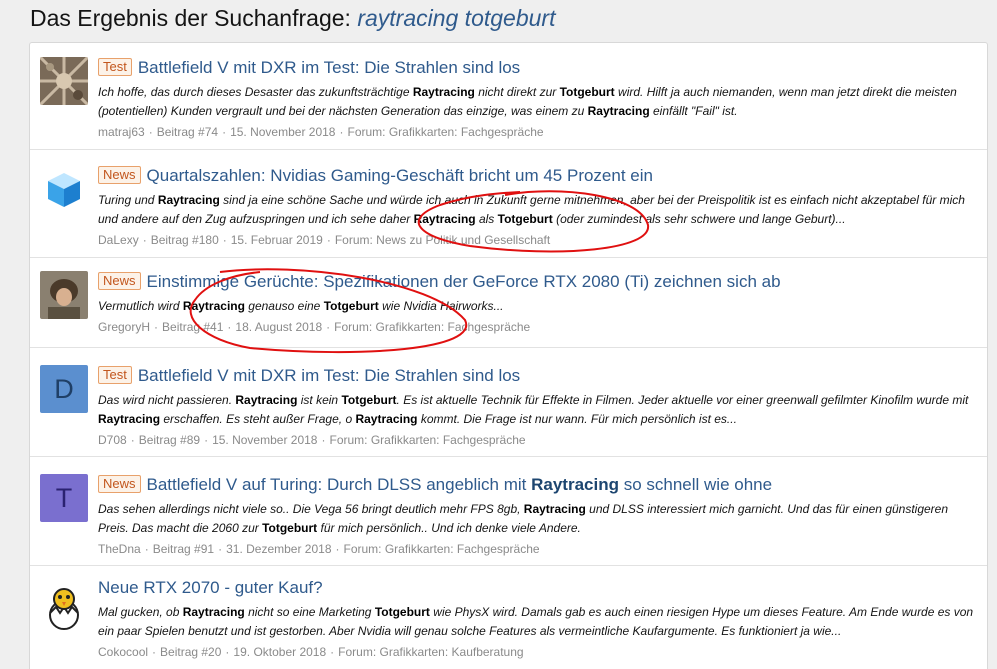 Image resolution: width=997 pixels, height=669 pixels. I want to click on photo-avatar-icon, so click(64, 81).